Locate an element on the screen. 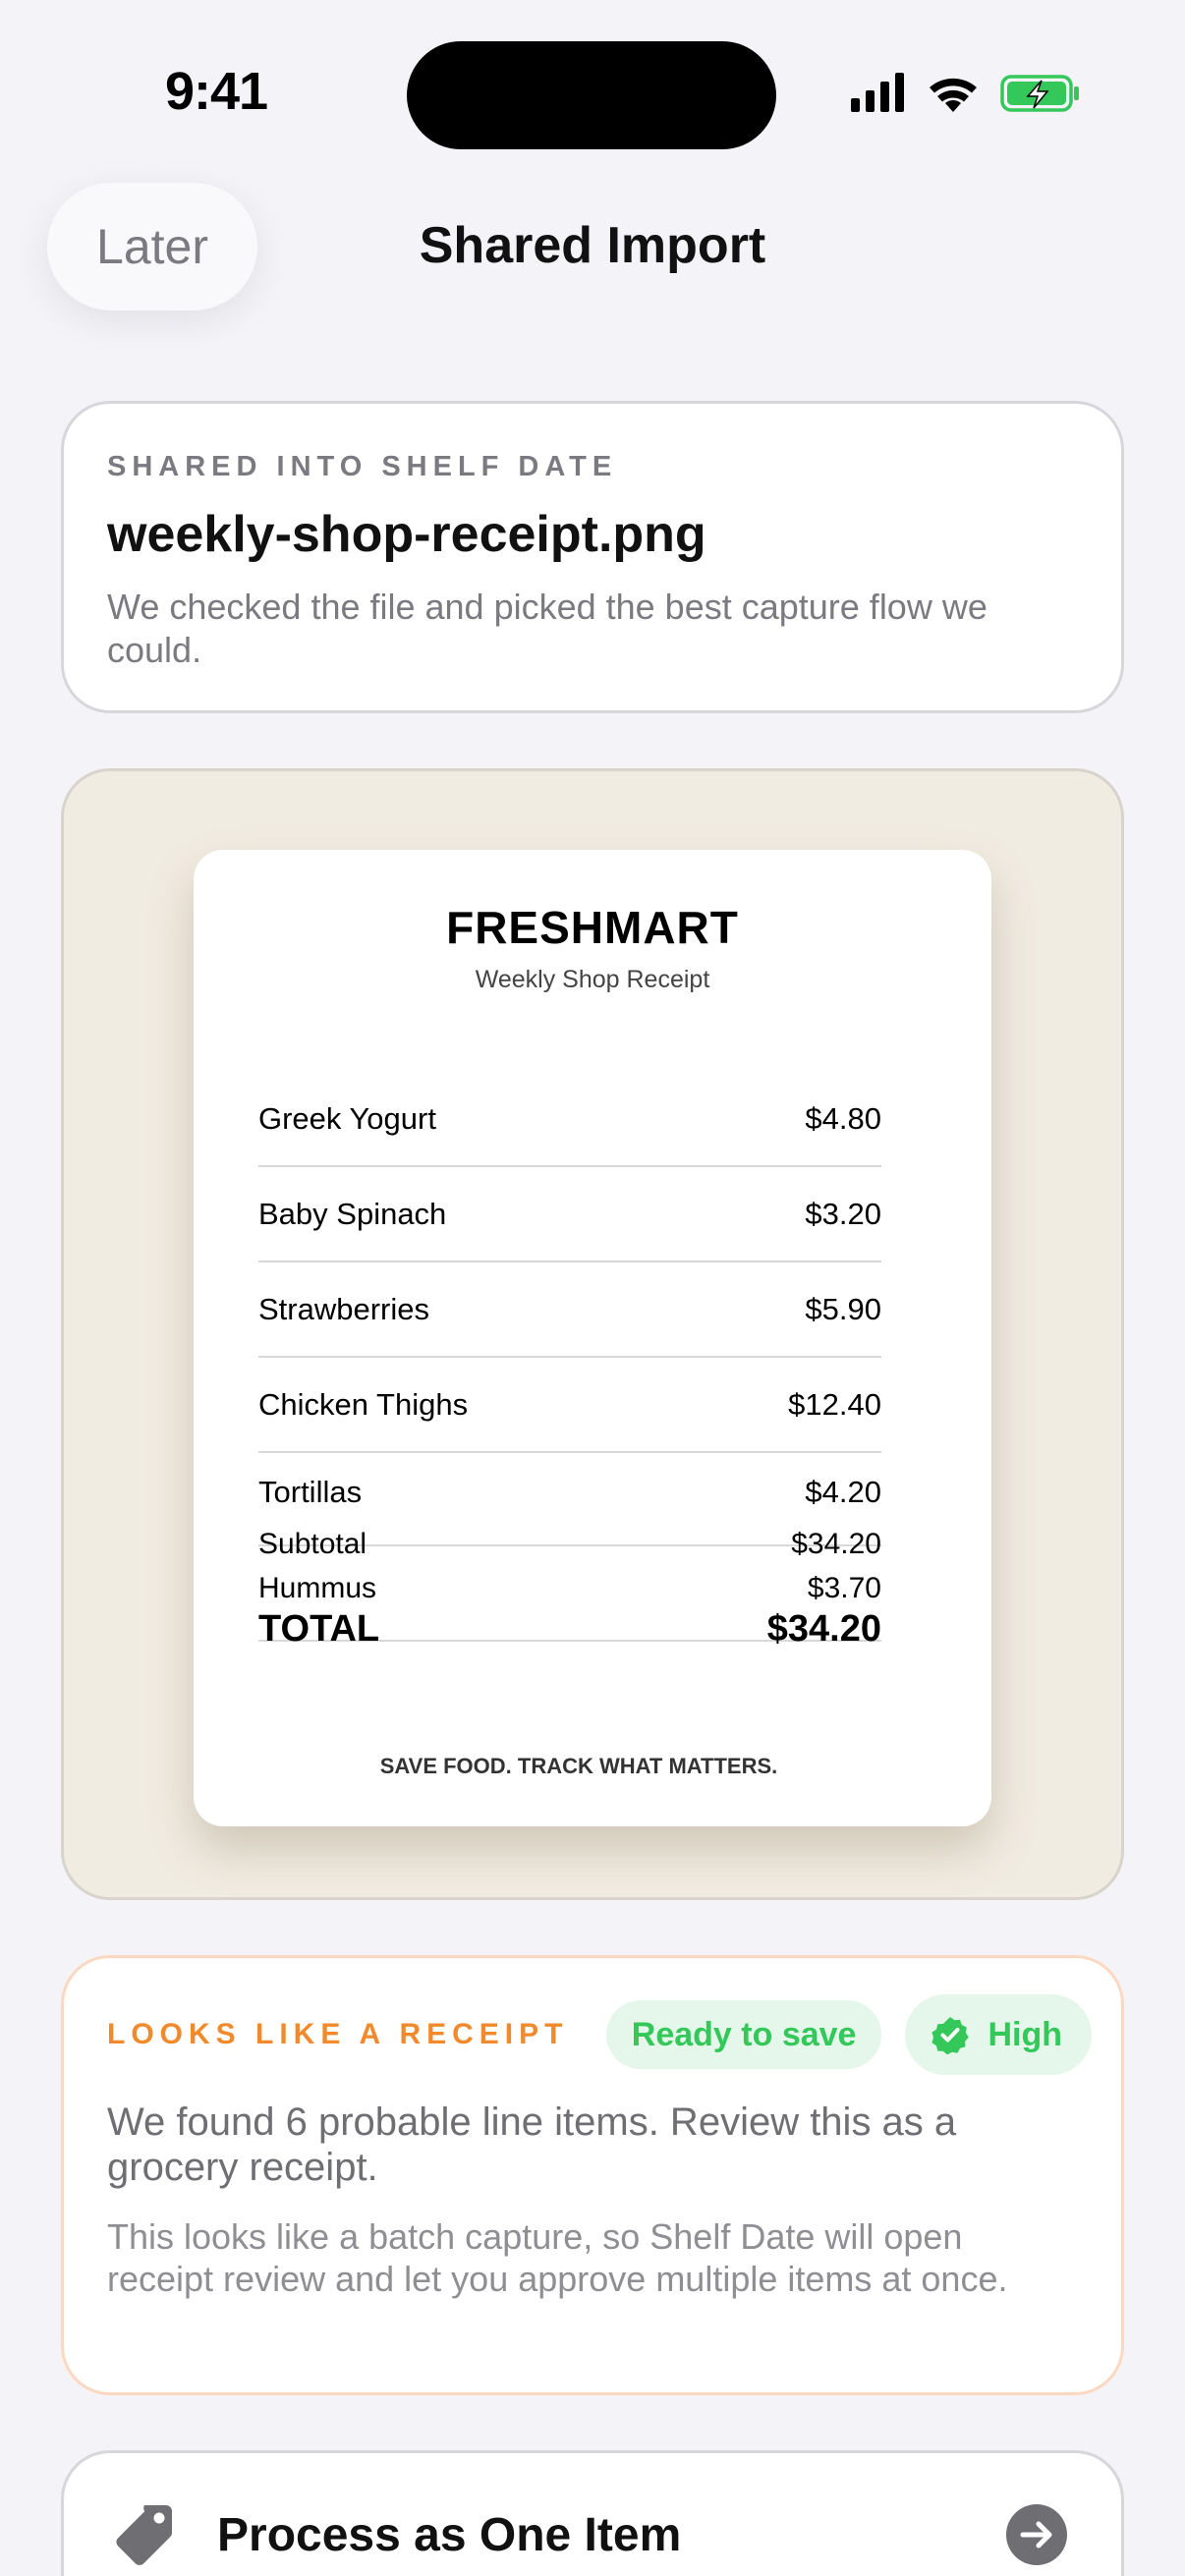 The image size is (1185, 2576). verified-check-icon is located at coordinates (951, 2035).